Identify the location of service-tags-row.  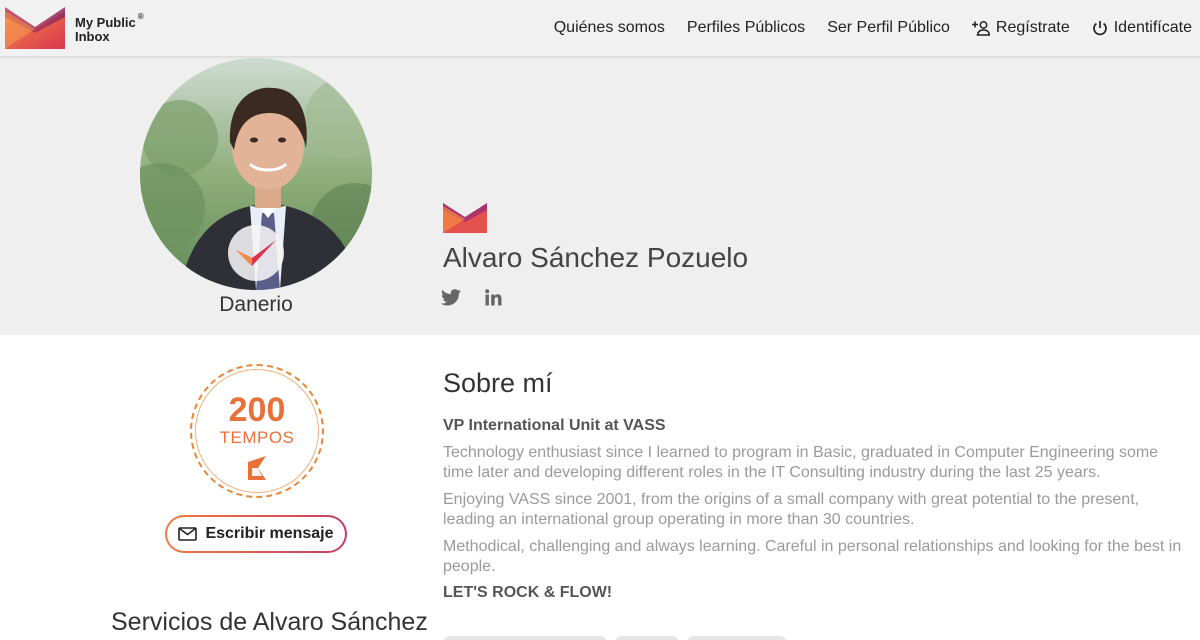
(615, 638).